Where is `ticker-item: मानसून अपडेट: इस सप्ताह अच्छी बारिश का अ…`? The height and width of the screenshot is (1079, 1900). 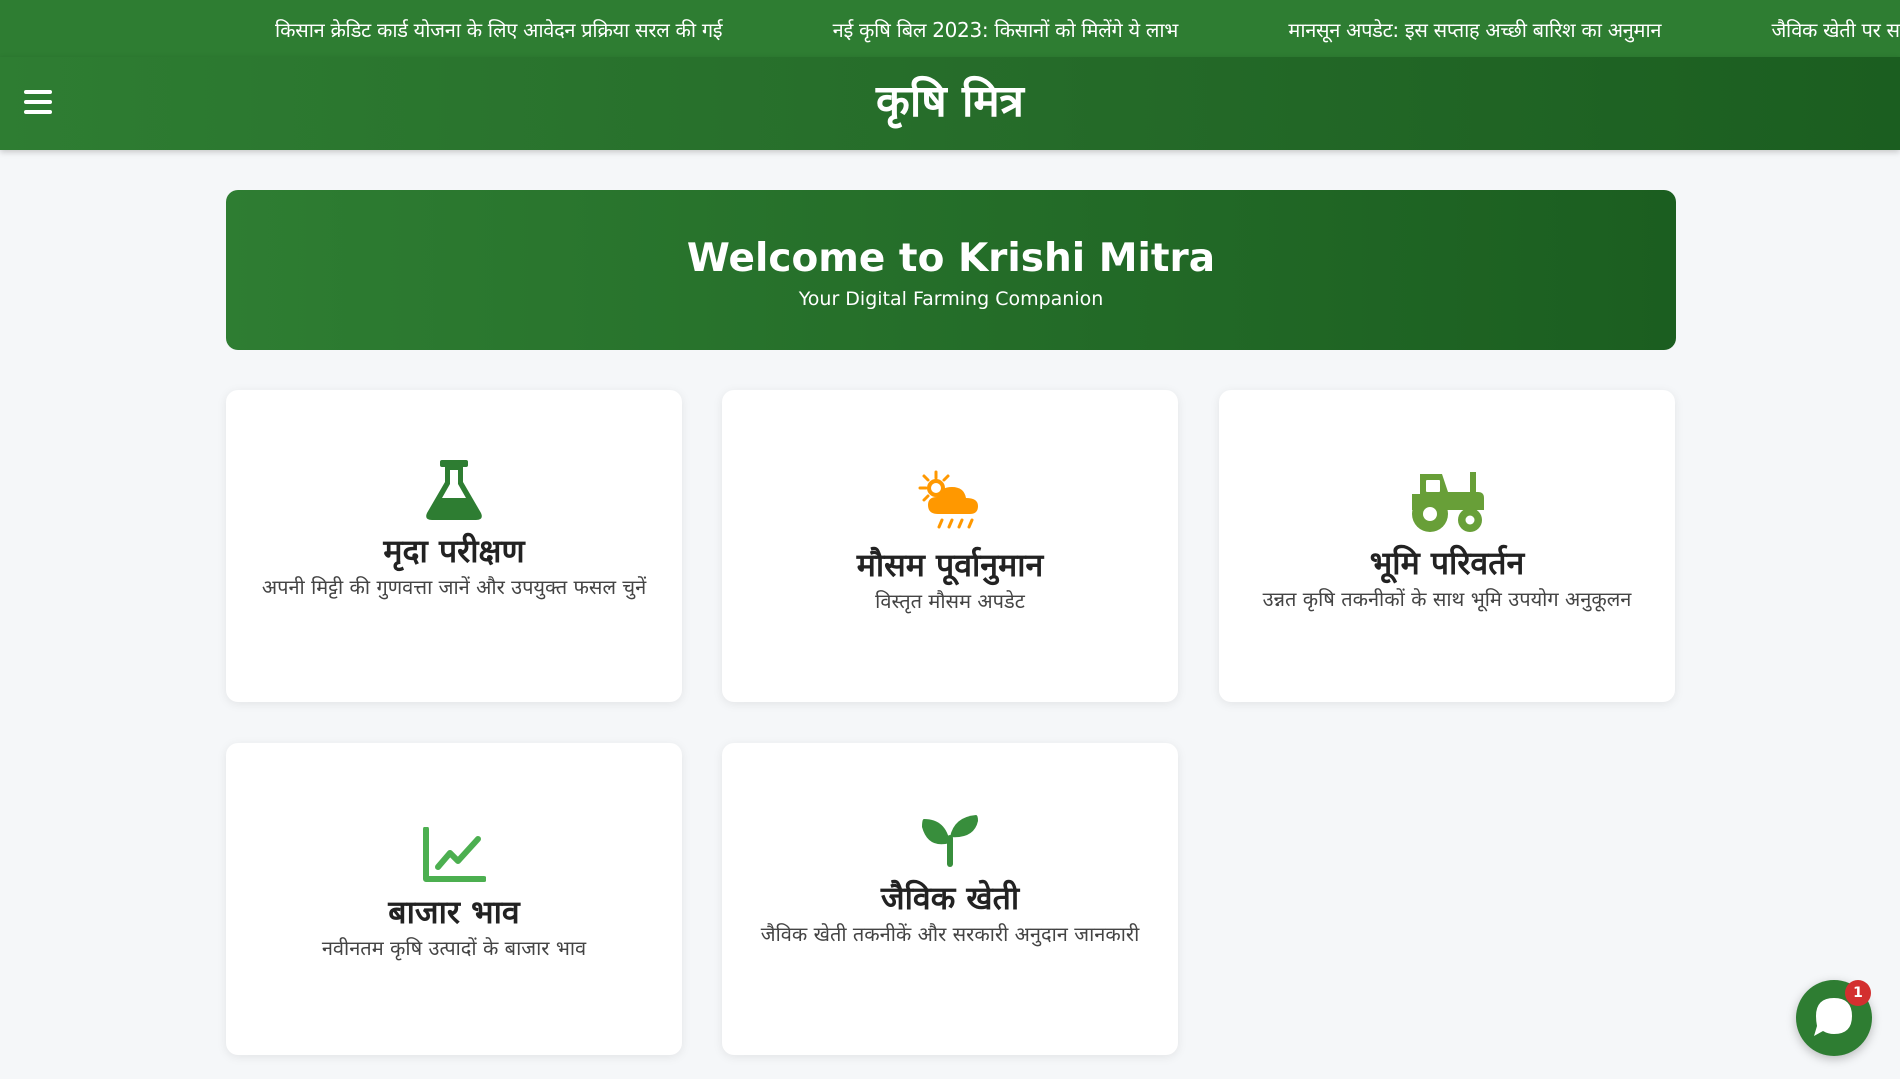
ticker-item: मानसून अपडेट: इस सप्ताह अच्छी बारिश का अ… is located at coordinates (1474, 29).